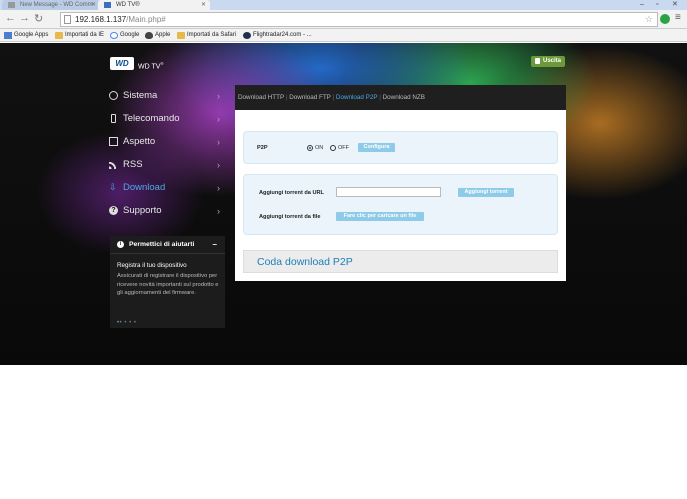 This screenshot has width=687, height=499. What do you see at coordinates (380, 216) in the screenshot?
I see `upload-file-button: Fare clic per caricare un file` at bounding box center [380, 216].